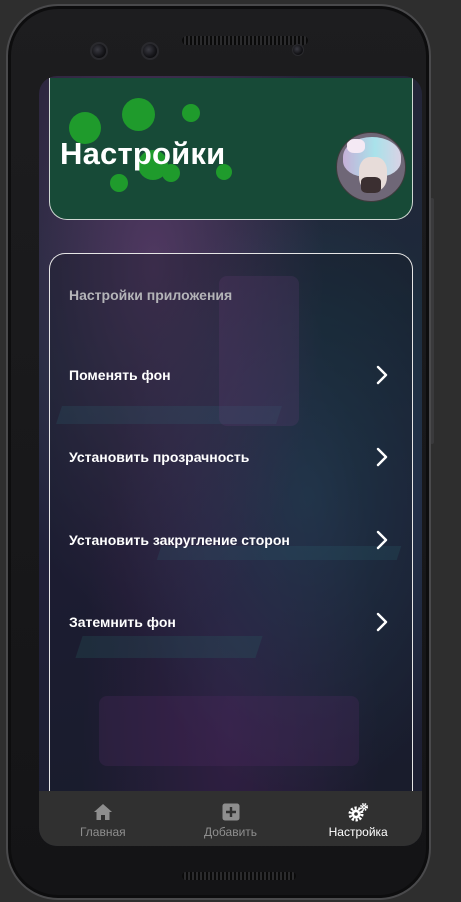 The image size is (461, 902). What do you see at coordinates (159, 457) in the screenshot?
I see `setting-label: Установить прозрачность` at bounding box center [159, 457].